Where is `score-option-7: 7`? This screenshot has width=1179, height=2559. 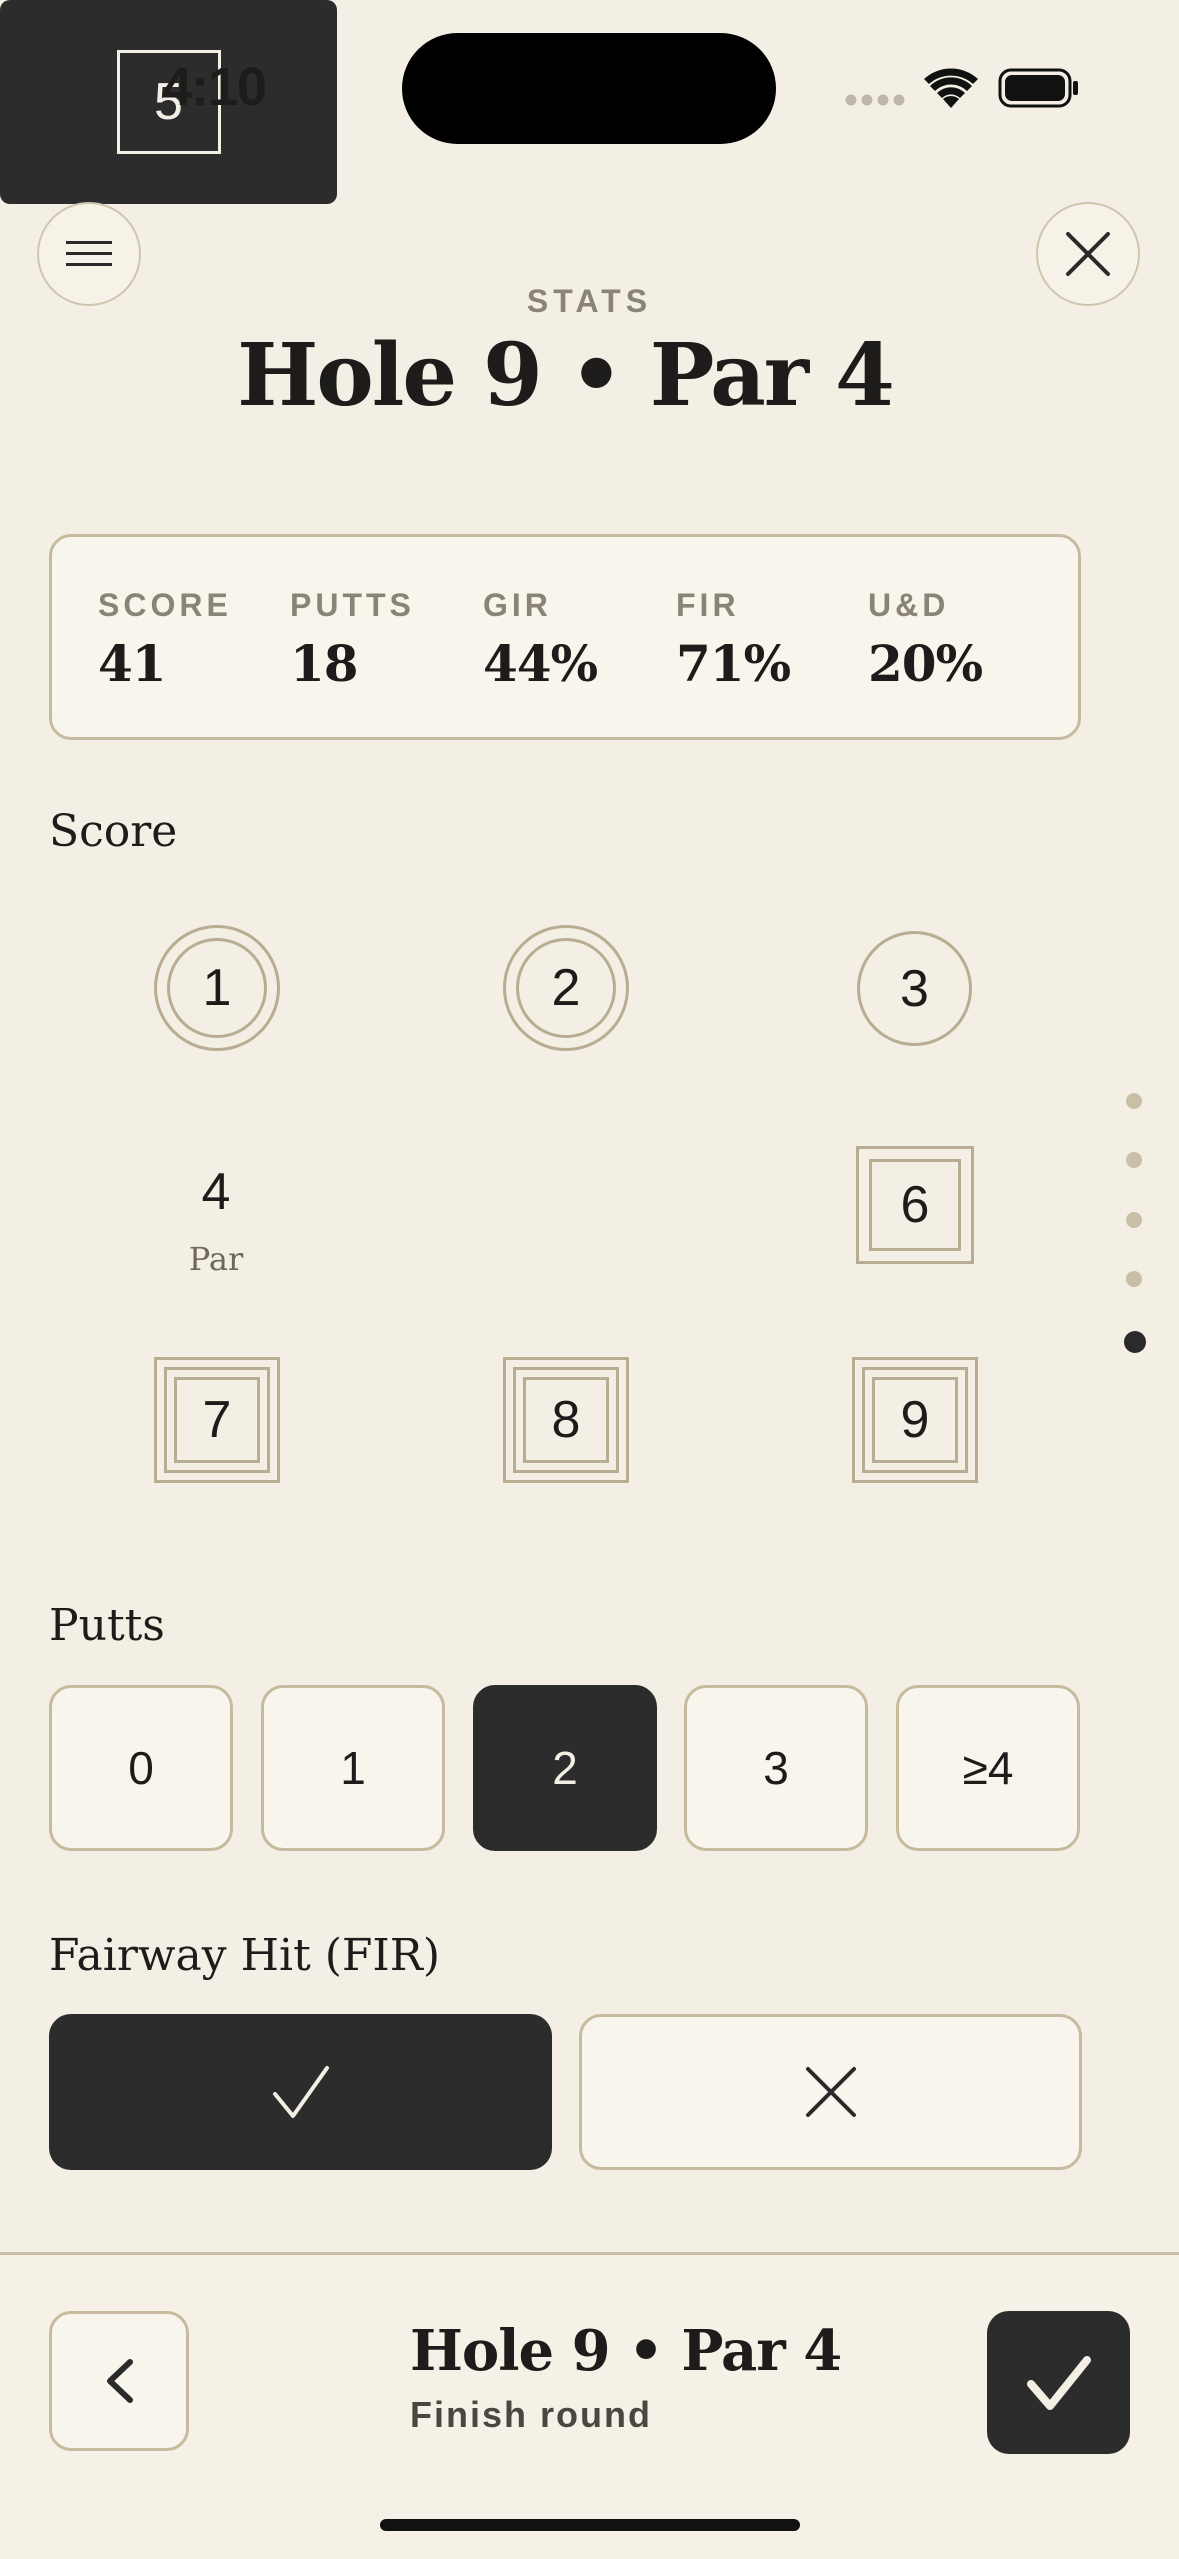 score-option-7: 7 is located at coordinates (217, 1420).